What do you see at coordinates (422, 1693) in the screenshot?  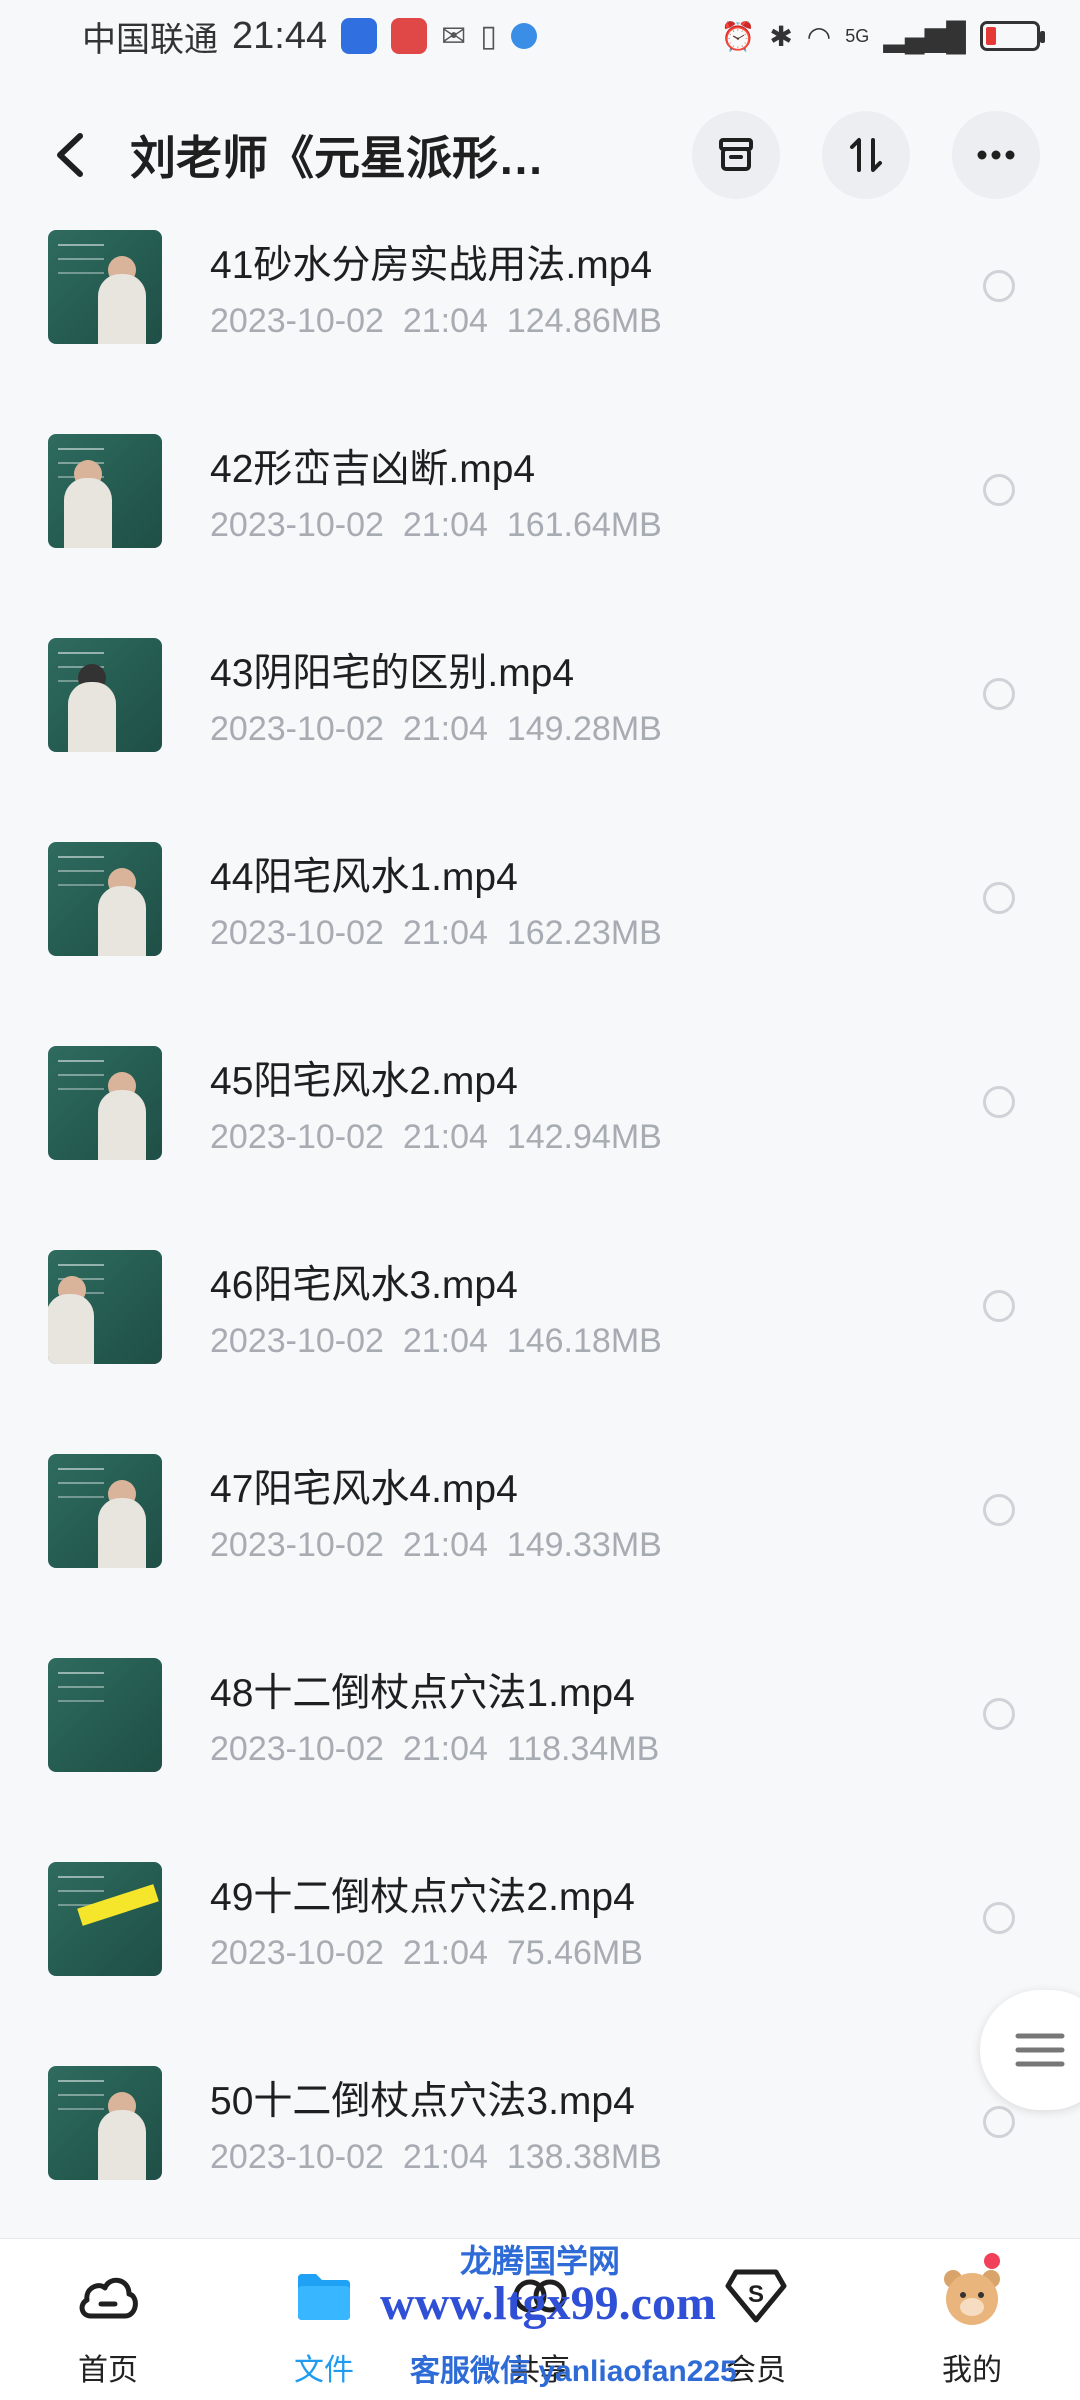 I see `file-name: 48十二倒杖点穴法1.mp4` at bounding box center [422, 1693].